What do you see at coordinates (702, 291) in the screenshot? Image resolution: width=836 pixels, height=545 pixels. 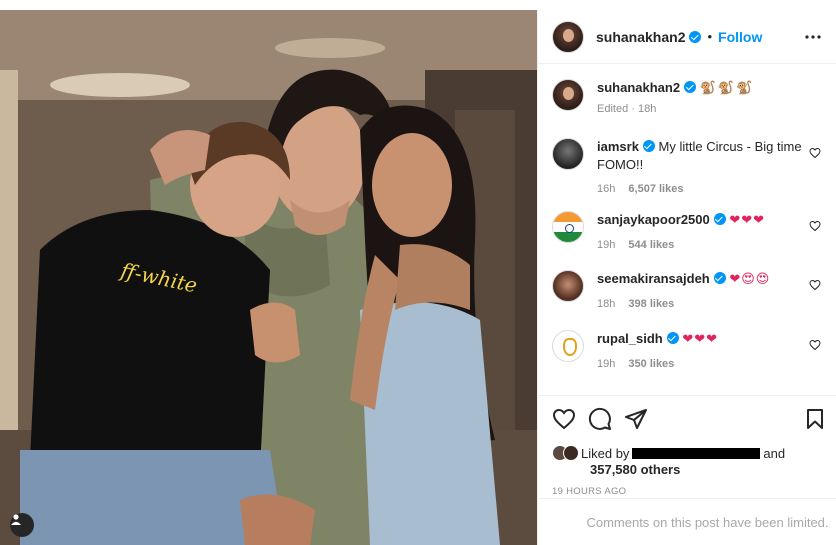 I see `comment-body: seemakiransajdeh ❤😍😍 18h 398 likes` at bounding box center [702, 291].